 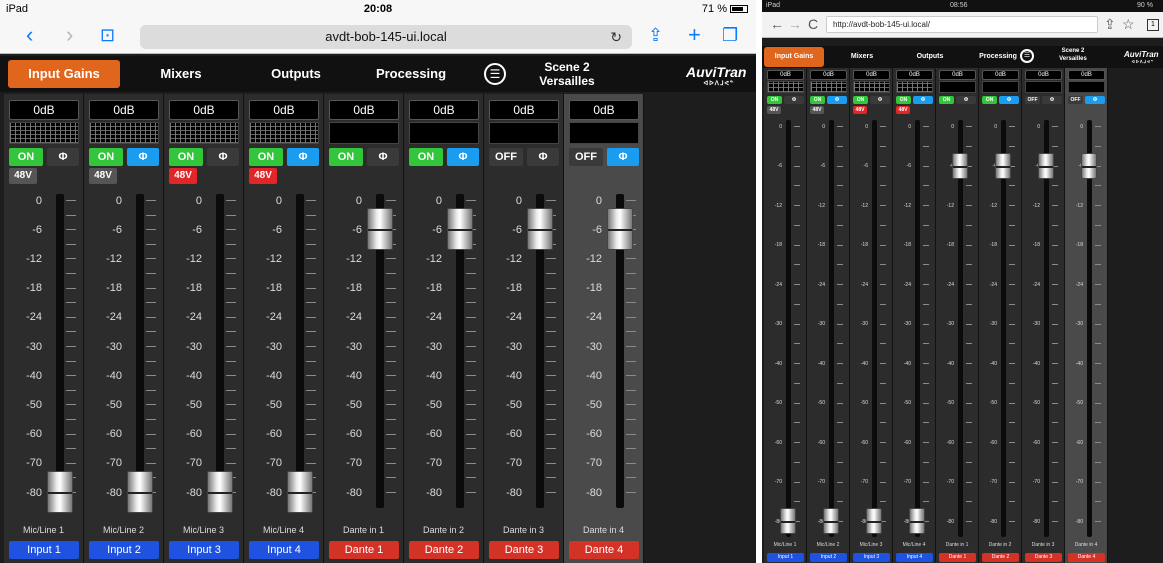 What do you see at coordinates (813, 24) in the screenshot?
I see `reload-icon: C` at bounding box center [813, 24].